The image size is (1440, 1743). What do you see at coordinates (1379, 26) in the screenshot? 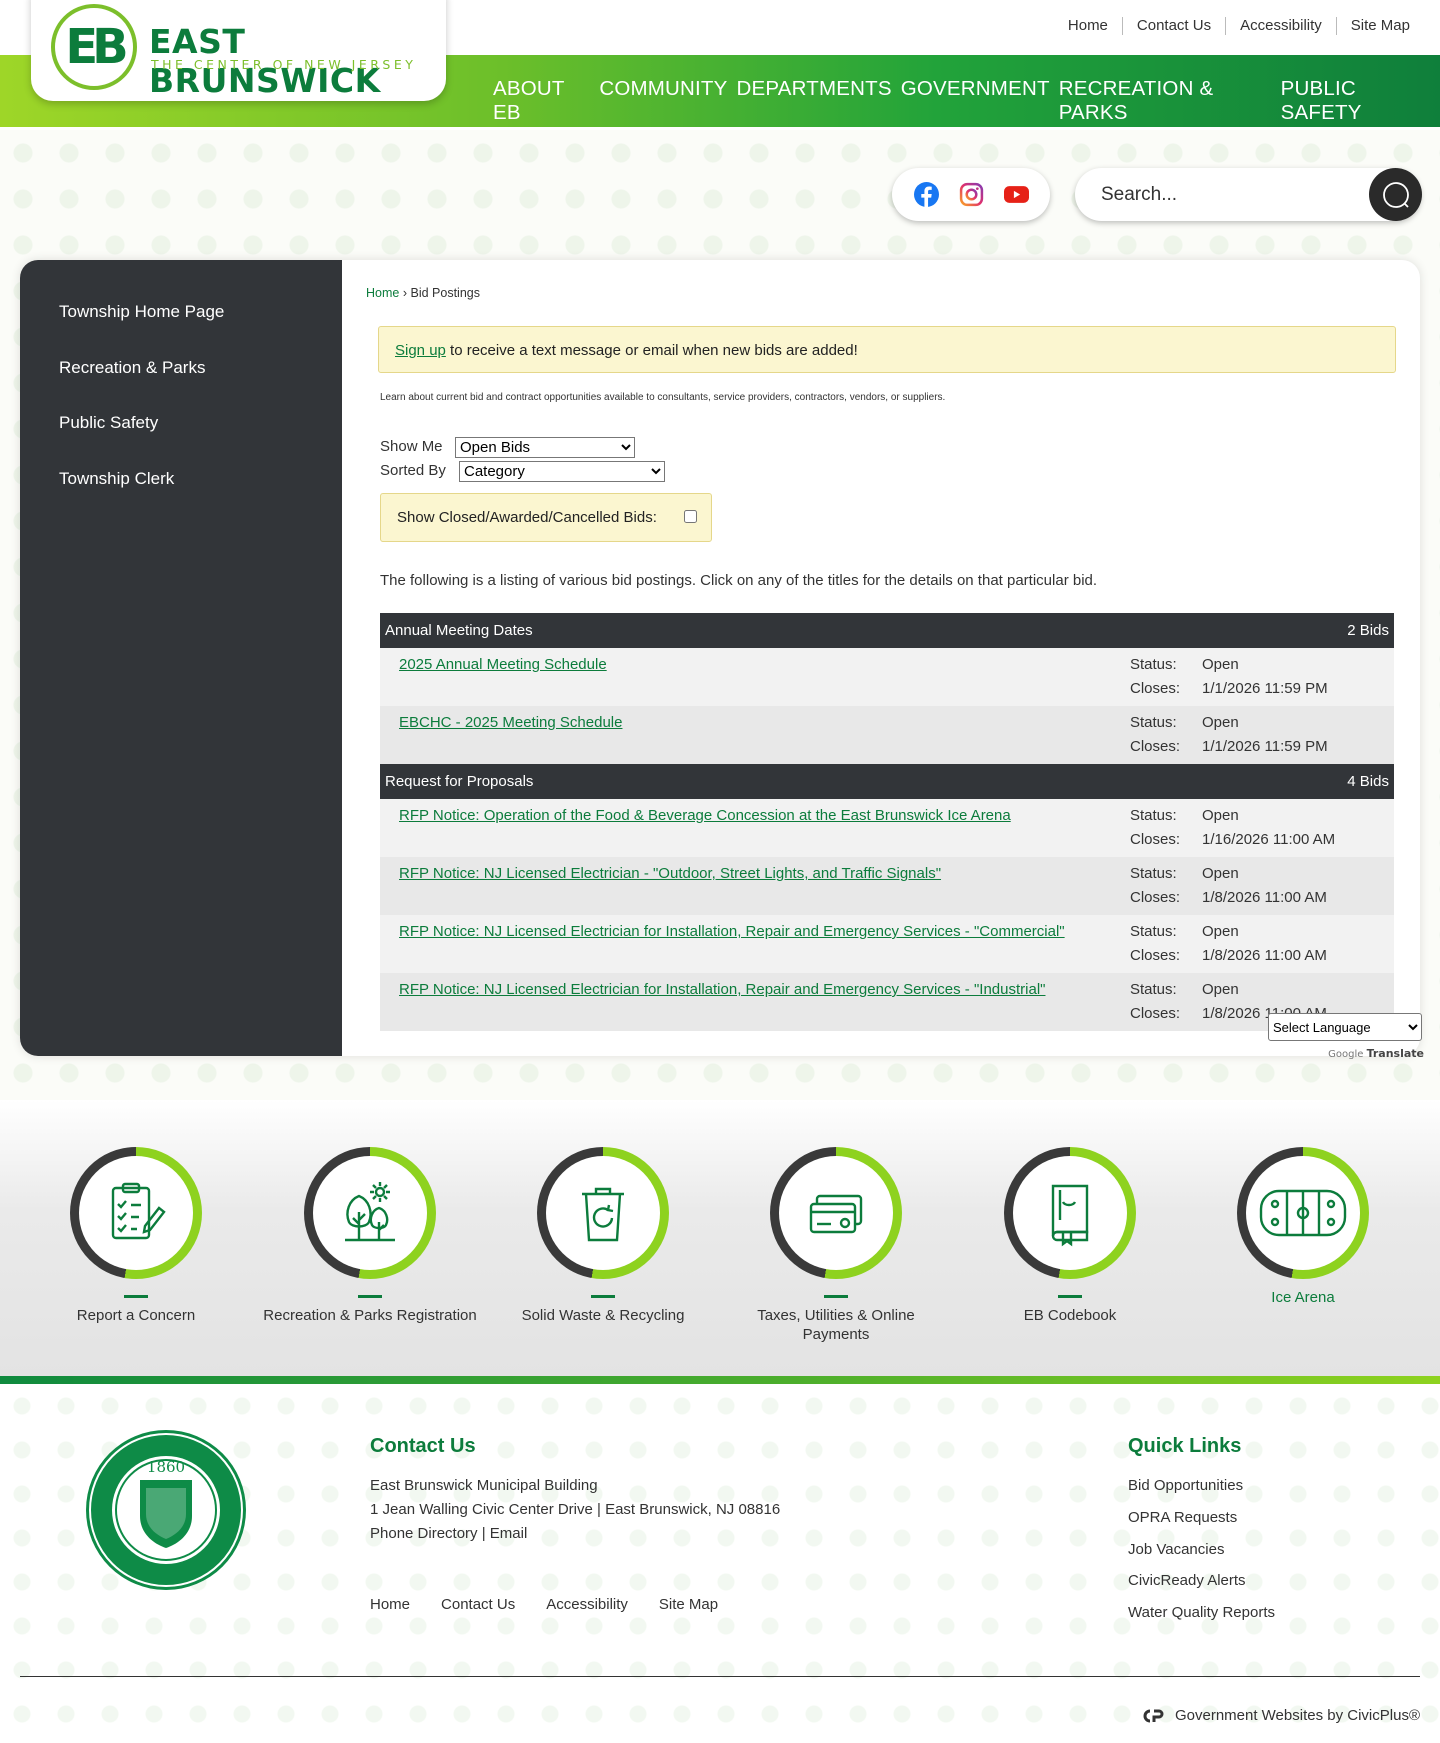
I see `util-link-sitemap: Site Map` at bounding box center [1379, 26].